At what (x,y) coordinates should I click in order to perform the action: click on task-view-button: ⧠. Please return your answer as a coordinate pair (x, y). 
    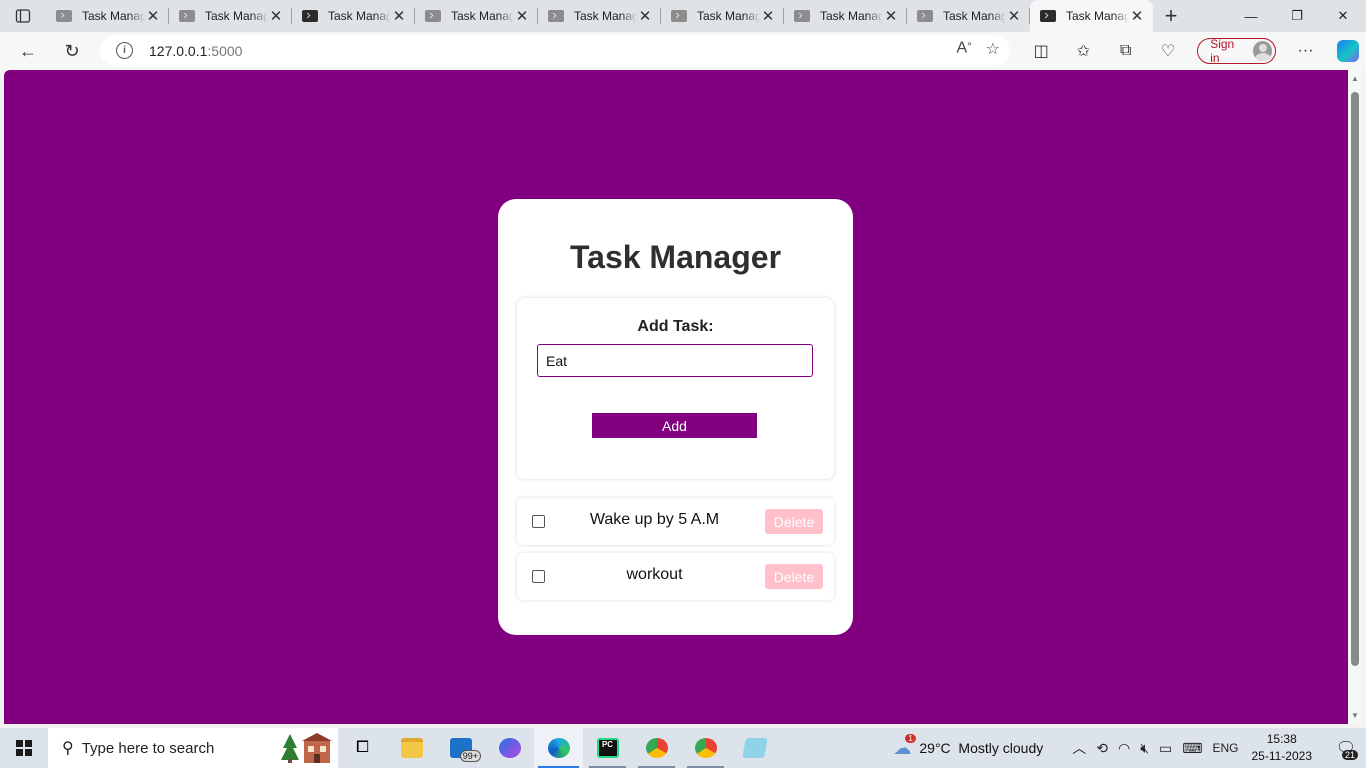
    Looking at the image, I should click on (362, 748).